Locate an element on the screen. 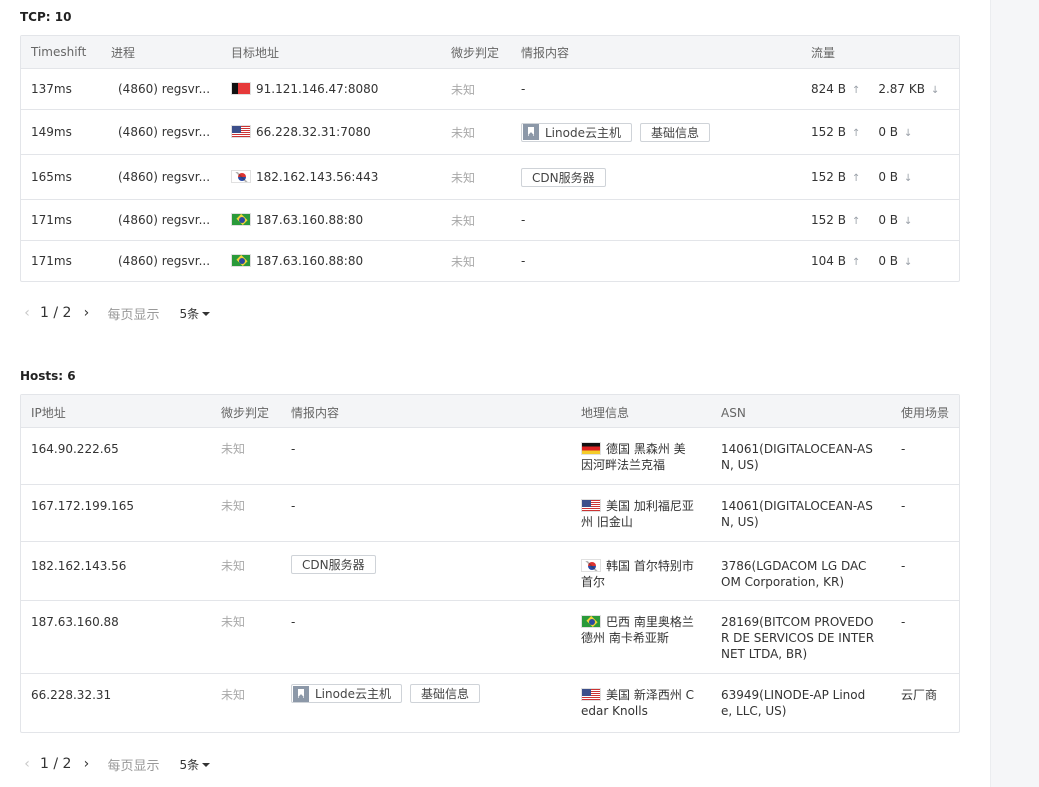 The height and width of the screenshot is (787, 1039). south-korea-flag-icon is located at coordinates (591, 565).